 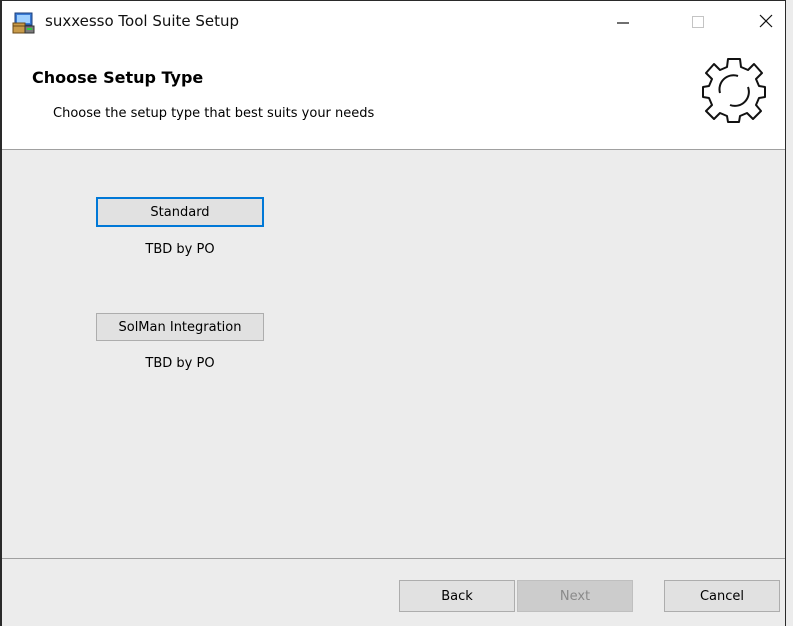 I want to click on back-button: Back, so click(x=457, y=596).